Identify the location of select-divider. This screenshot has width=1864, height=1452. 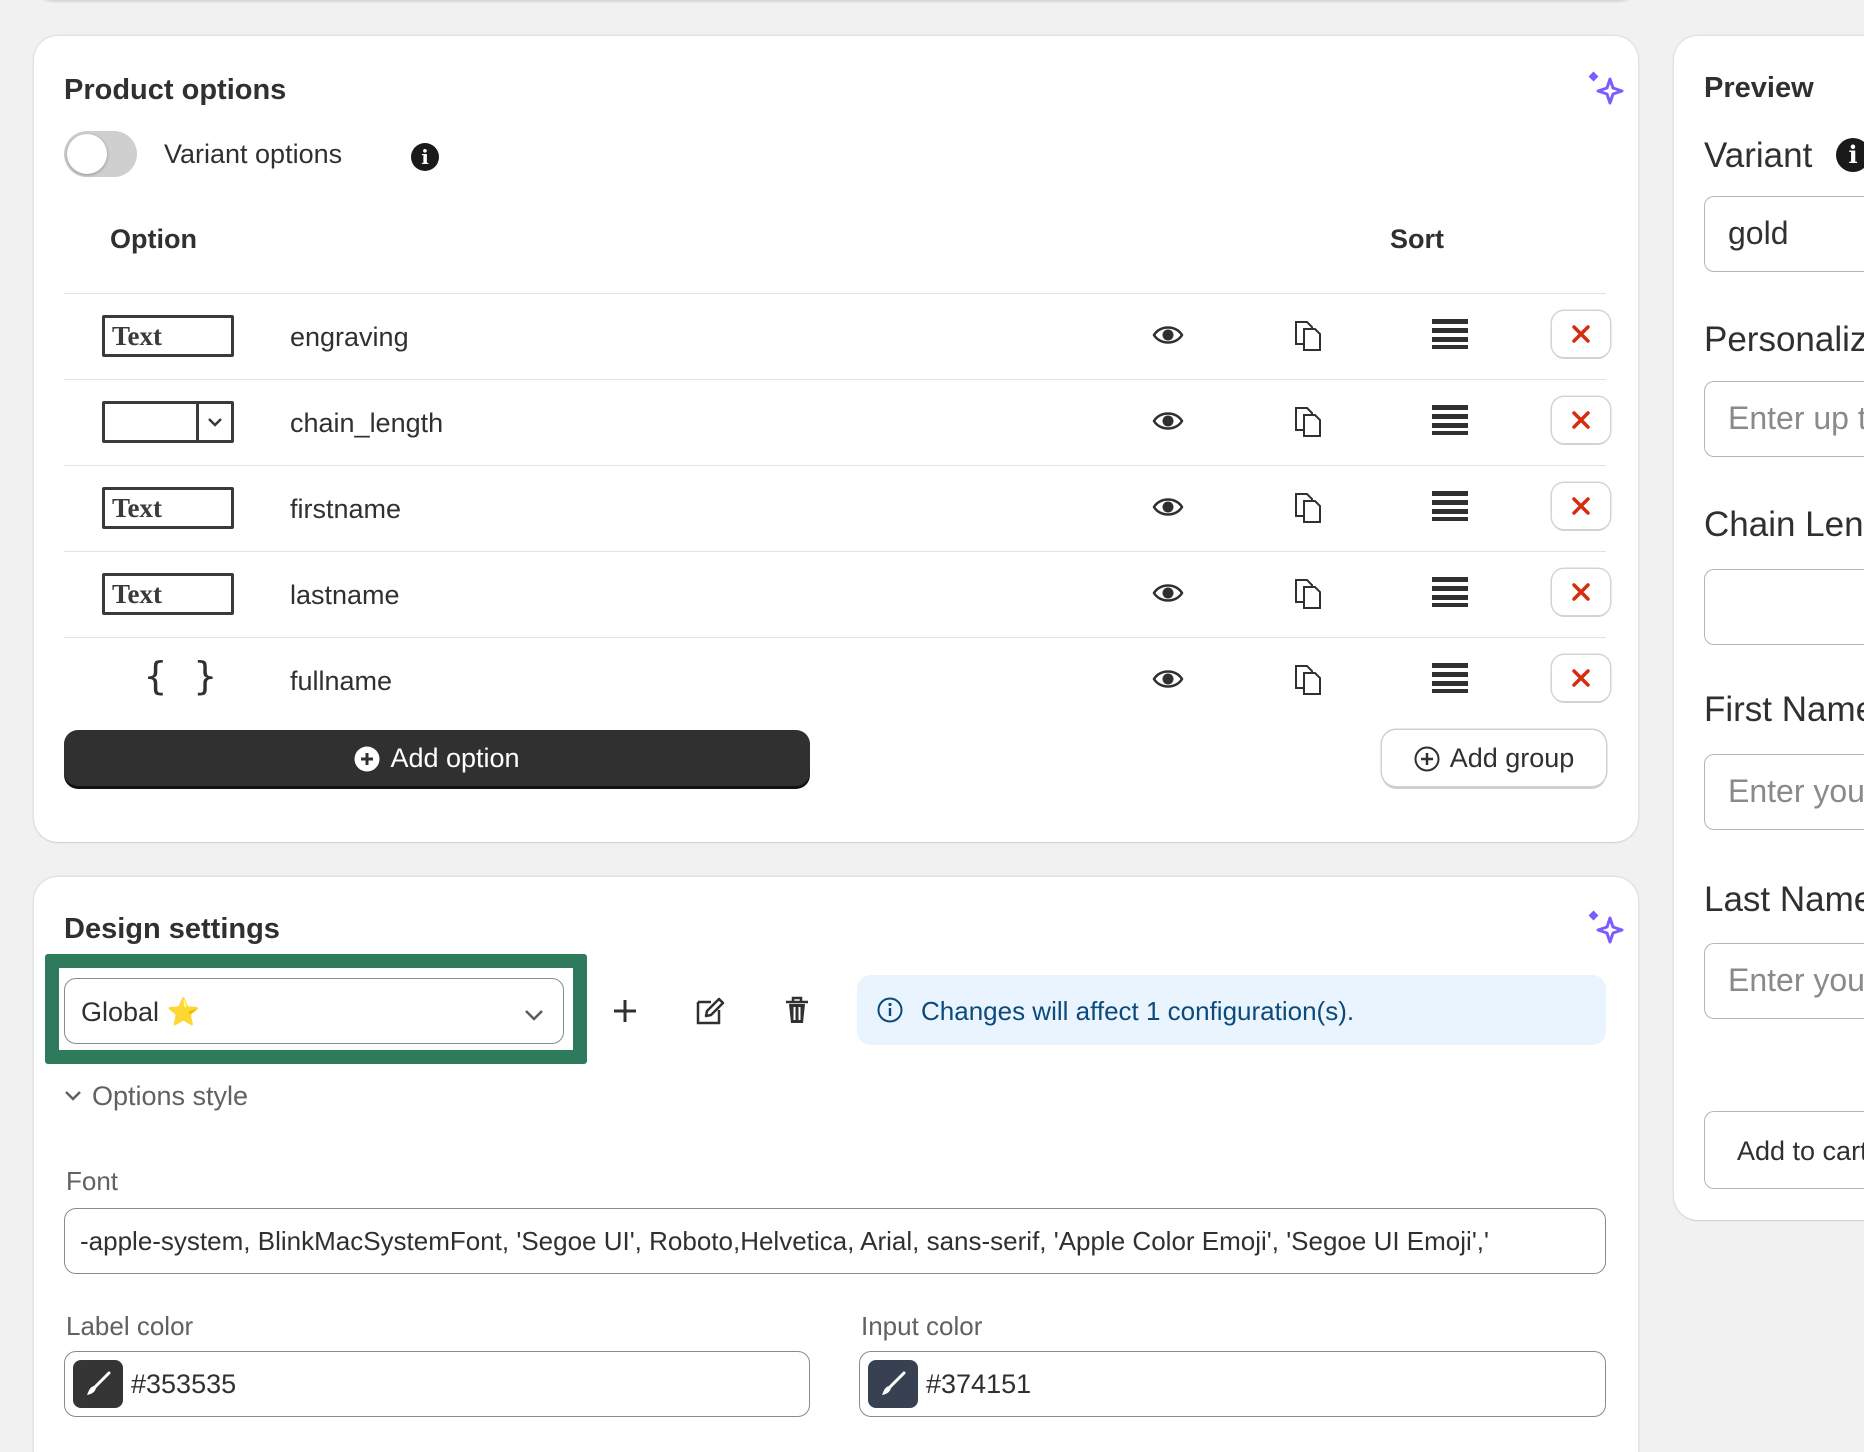
(197, 422).